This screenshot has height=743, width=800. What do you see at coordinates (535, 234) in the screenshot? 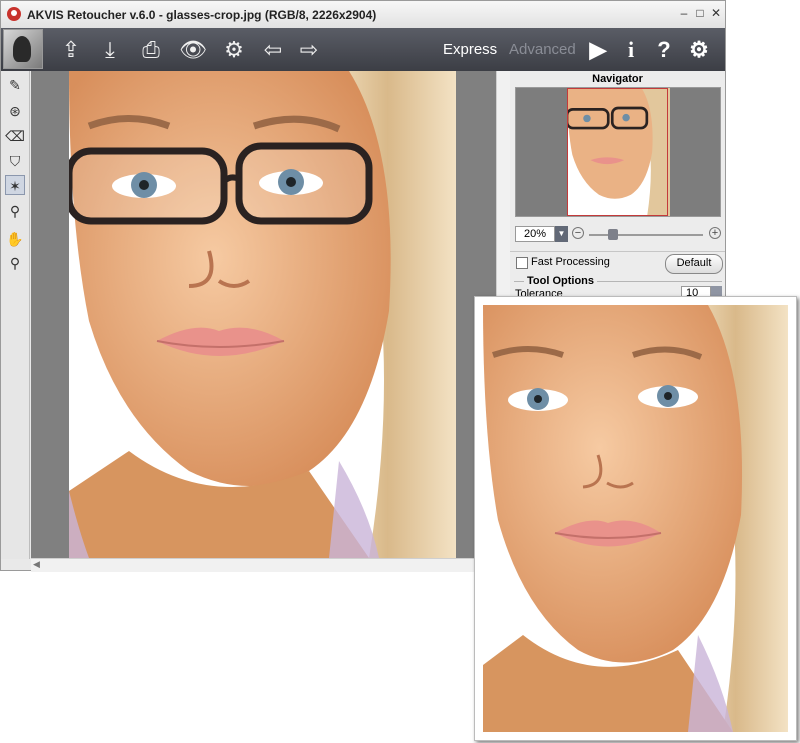
I see `zoom-value-field: 20%` at bounding box center [535, 234].